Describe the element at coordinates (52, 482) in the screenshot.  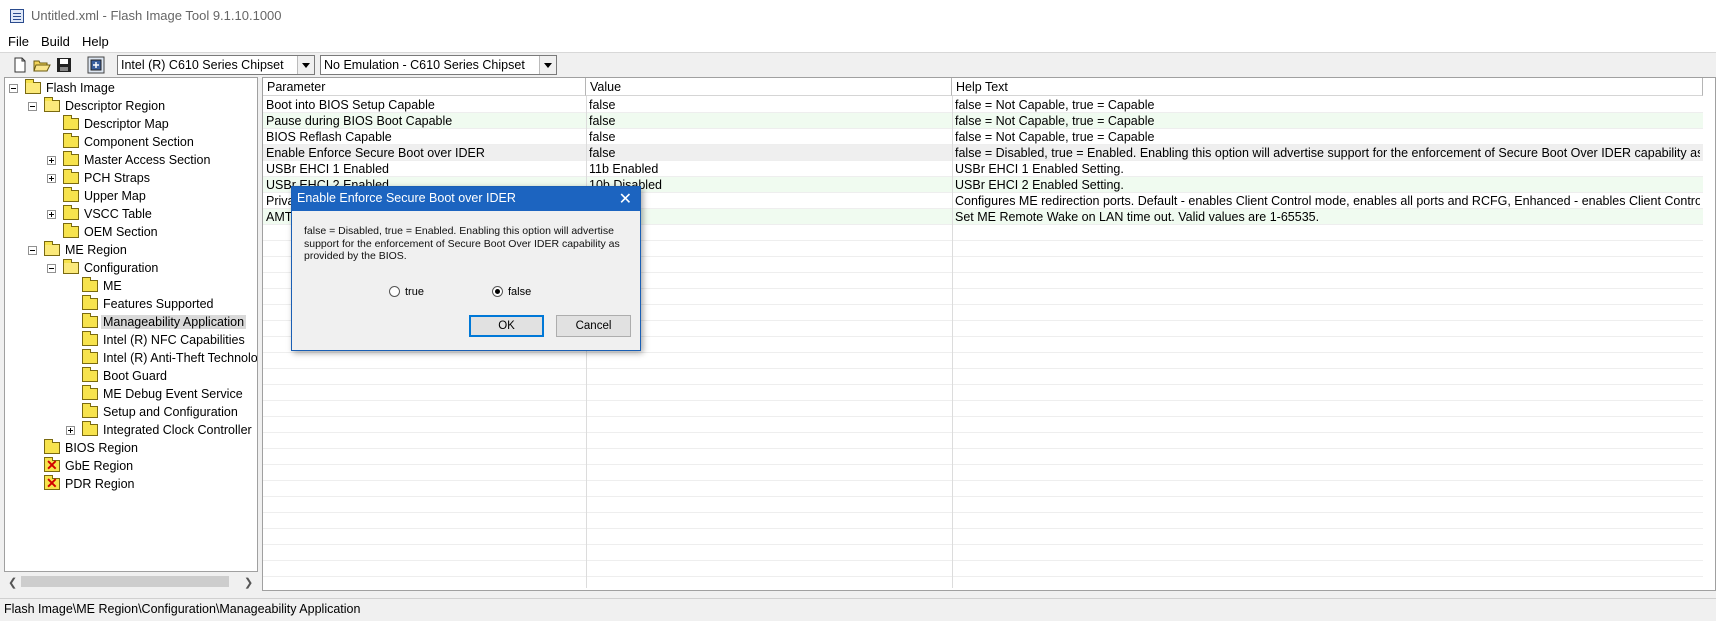
I see `folder-disabled-icon` at that location.